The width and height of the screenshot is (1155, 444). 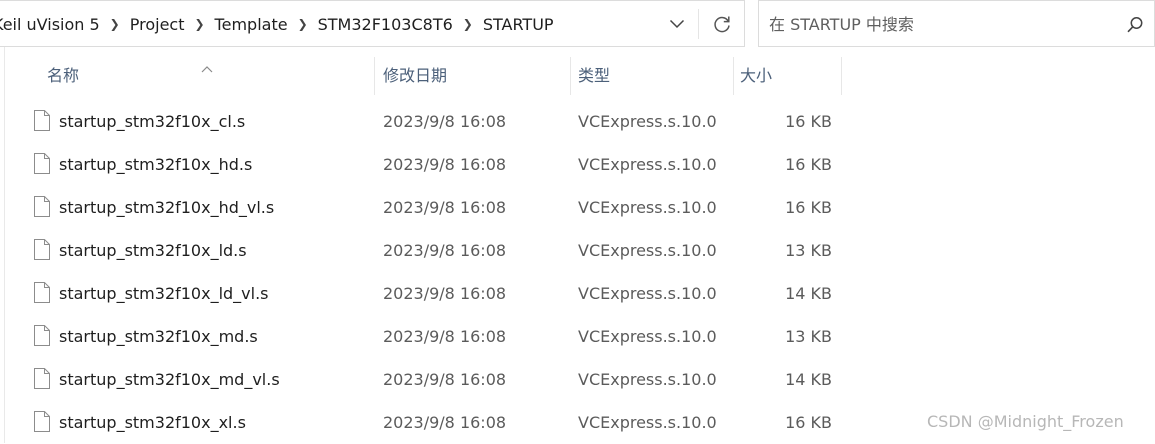 What do you see at coordinates (722, 24) in the screenshot?
I see `refresh-icon` at bounding box center [722, 24].